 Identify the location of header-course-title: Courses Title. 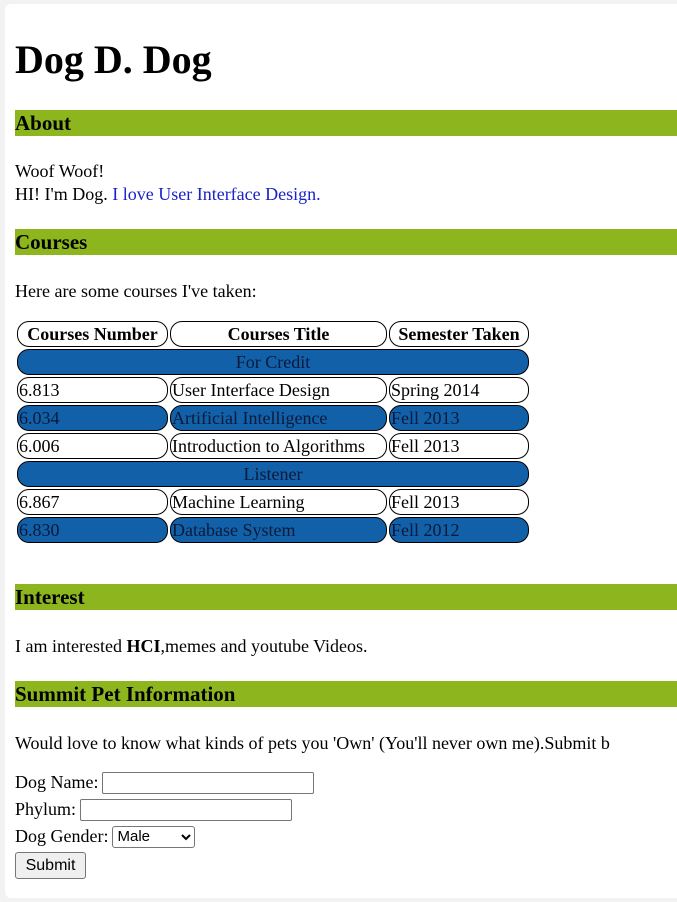
(278, 334).